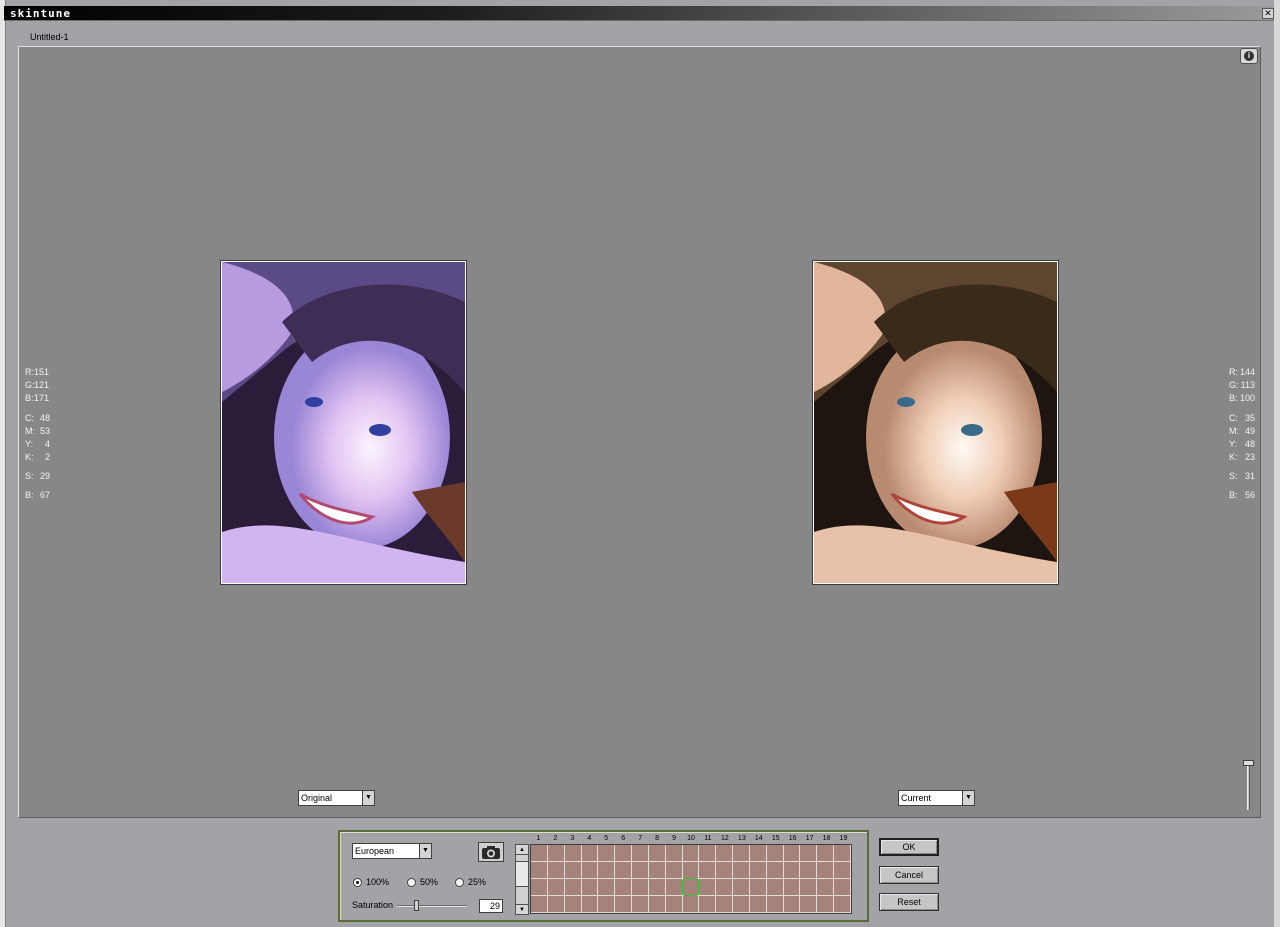 This screenshot has height=927, width=1280. Describe the element at coordinates (1248, 763) in the screenshot. I see `zoom-slider-thumb` at that location.